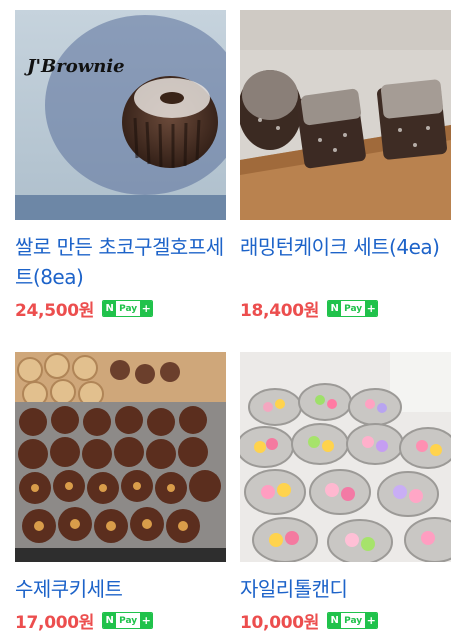 The height and width of the screenshot is (639, 459). I want to click on product-price: 10,000원, so click(280, 623).